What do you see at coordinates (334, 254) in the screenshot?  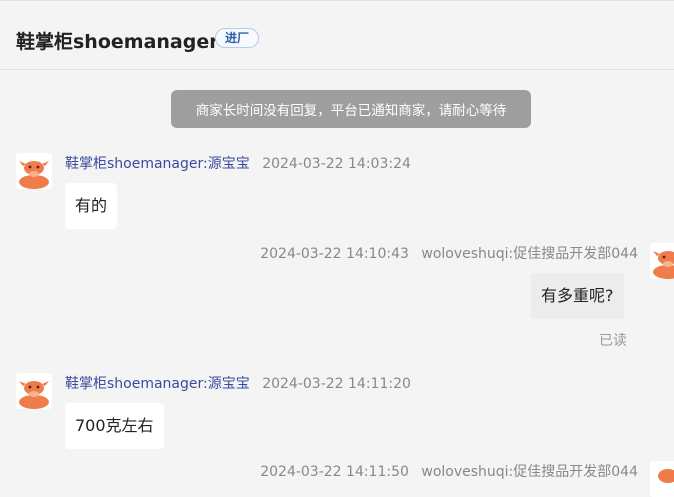 I see `message-time: 2024-03-22 14:10:43` at bounding box center [334, 254].